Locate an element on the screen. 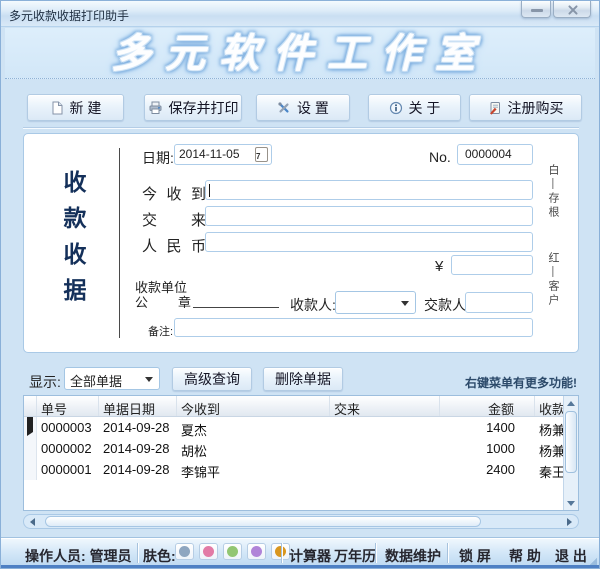 Image resolution: width=600 pixels, height=569 pixels. column-header-id: 单号 is located at coordinates (68, 406).